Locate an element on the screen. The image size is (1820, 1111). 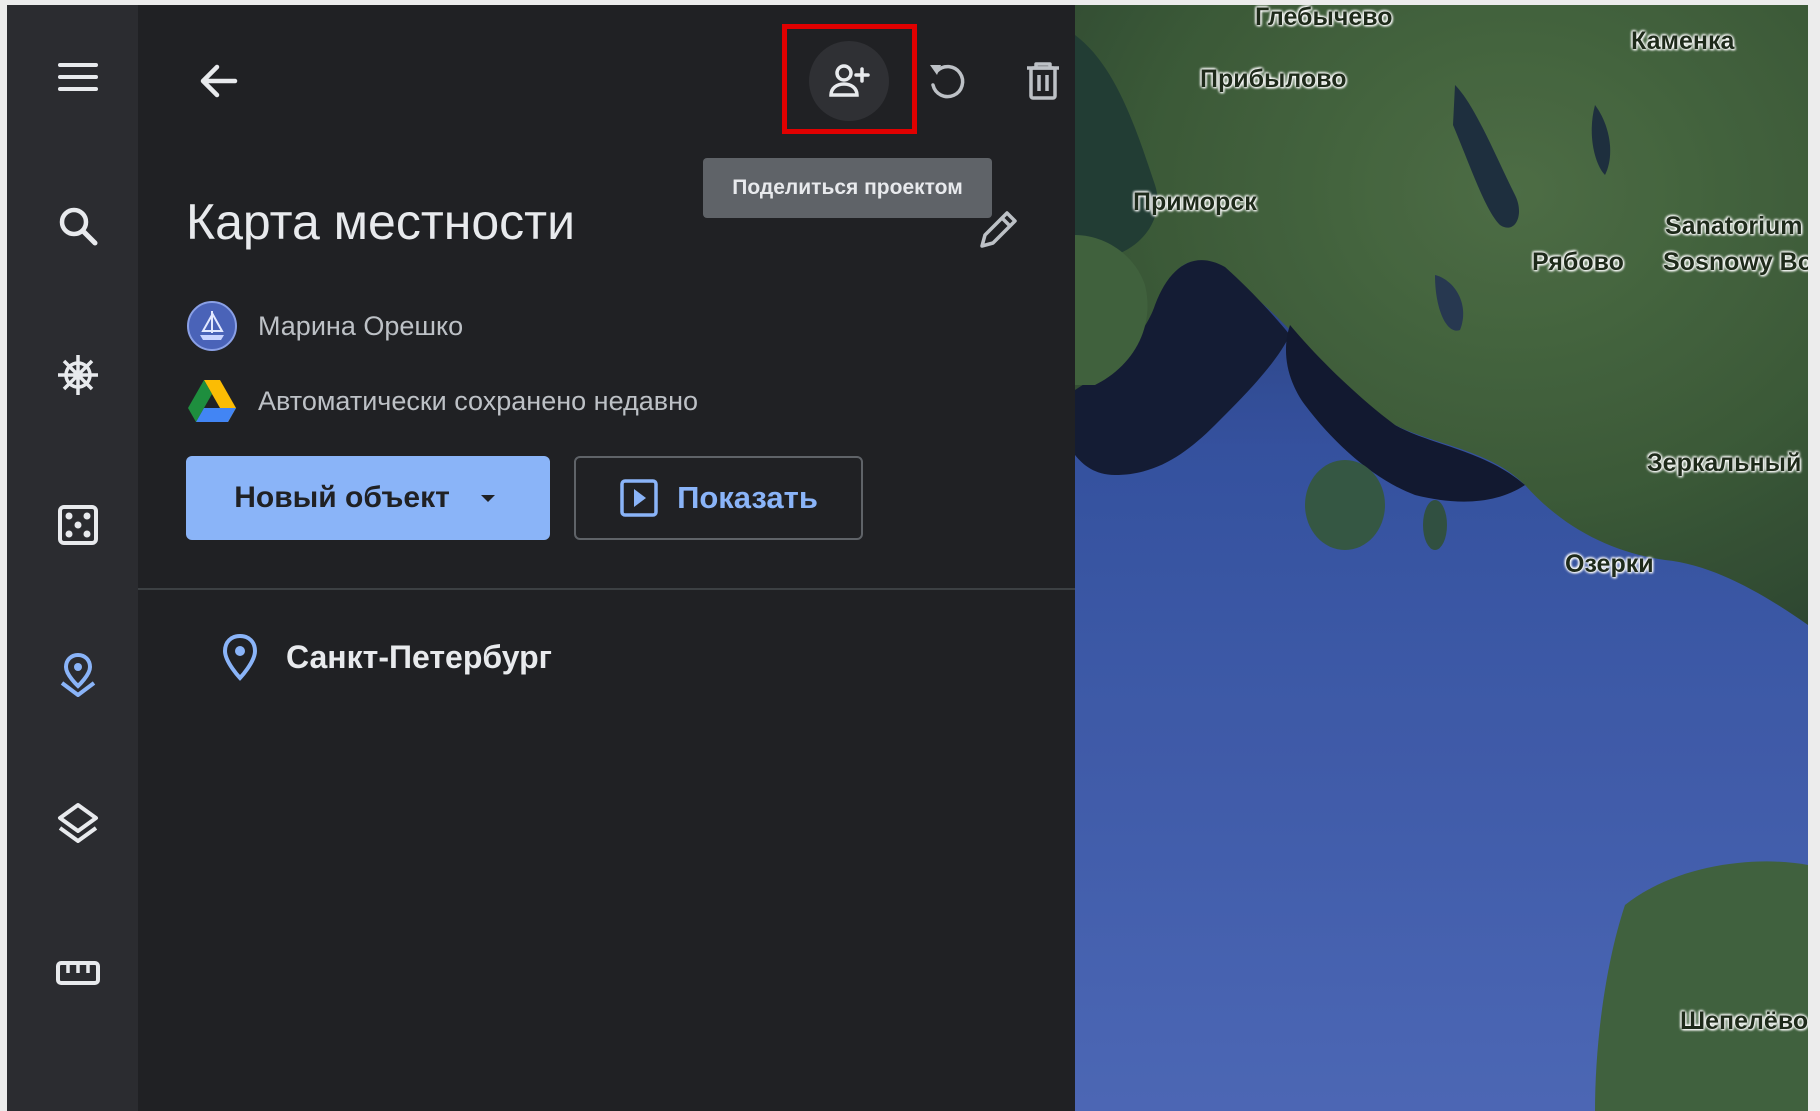
avatar-icon is located at coordinates (212, 326).